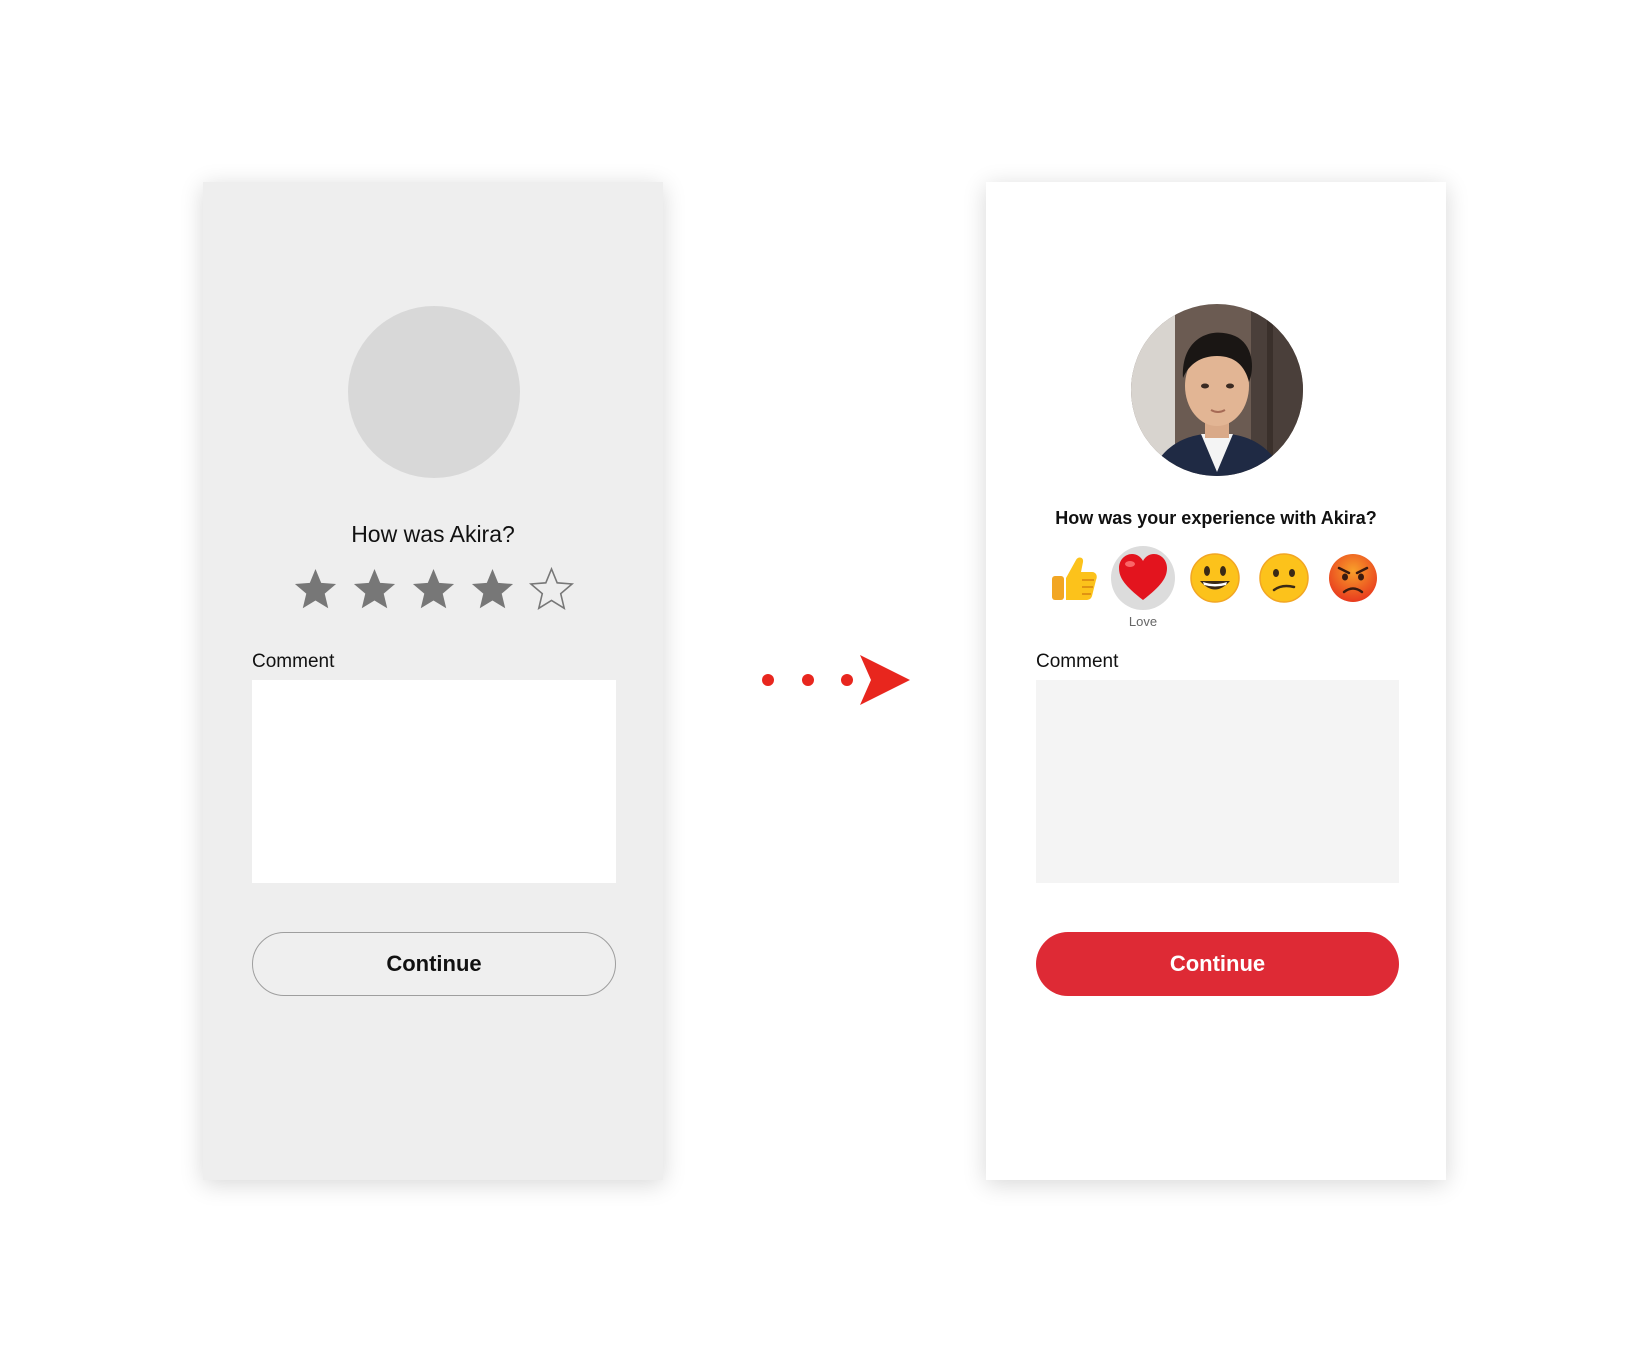 The width and height of the screenshot is (1646, 1354). What do you see at coordinates (1353, 578) in the screenshot?
I see `angry-face-icon` at bounding box center [1353, 578].